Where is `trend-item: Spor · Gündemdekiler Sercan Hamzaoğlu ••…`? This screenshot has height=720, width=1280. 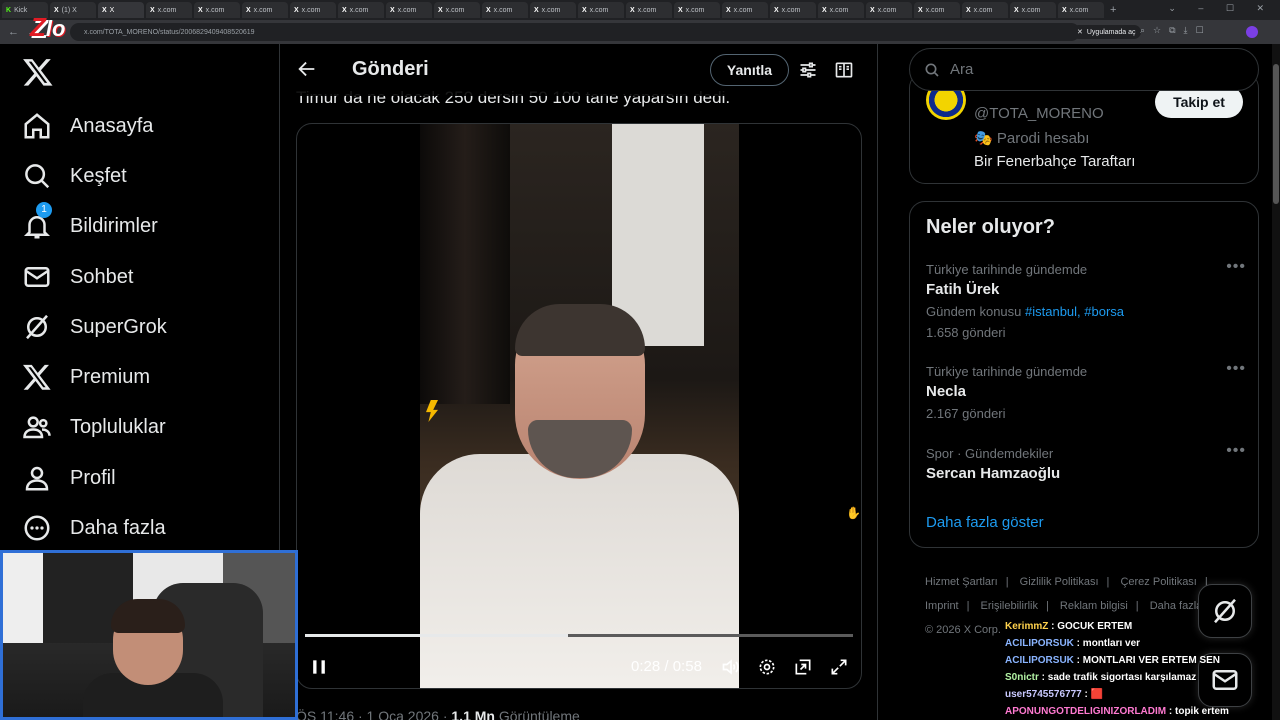 trend-item: Spor · Gündemdekiler Sercan Hamzaoğlu ••… is located at coordinates (1086, 462).